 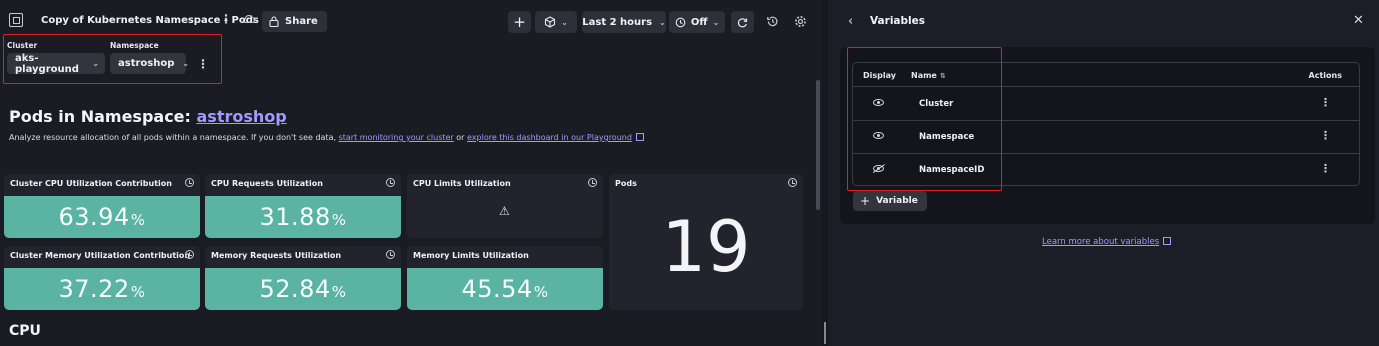 I want to click on tile-value: 45.54%, so click(x=505, y=289).